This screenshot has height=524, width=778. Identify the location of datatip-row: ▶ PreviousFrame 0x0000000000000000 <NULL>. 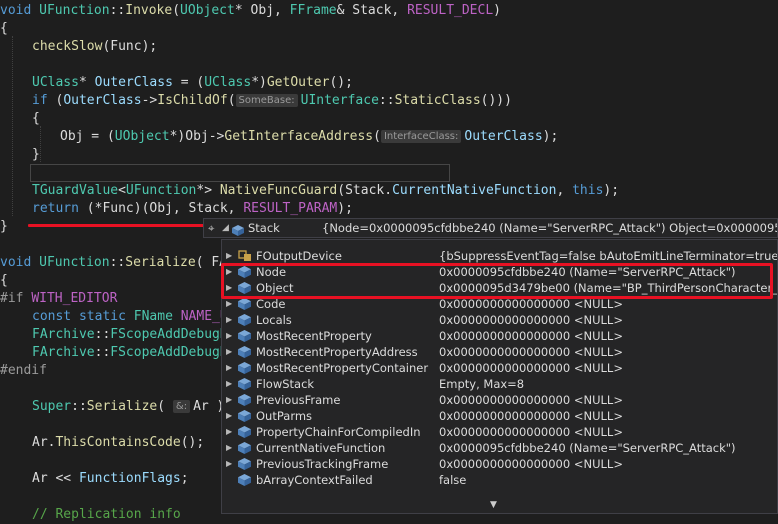
(499, 400).